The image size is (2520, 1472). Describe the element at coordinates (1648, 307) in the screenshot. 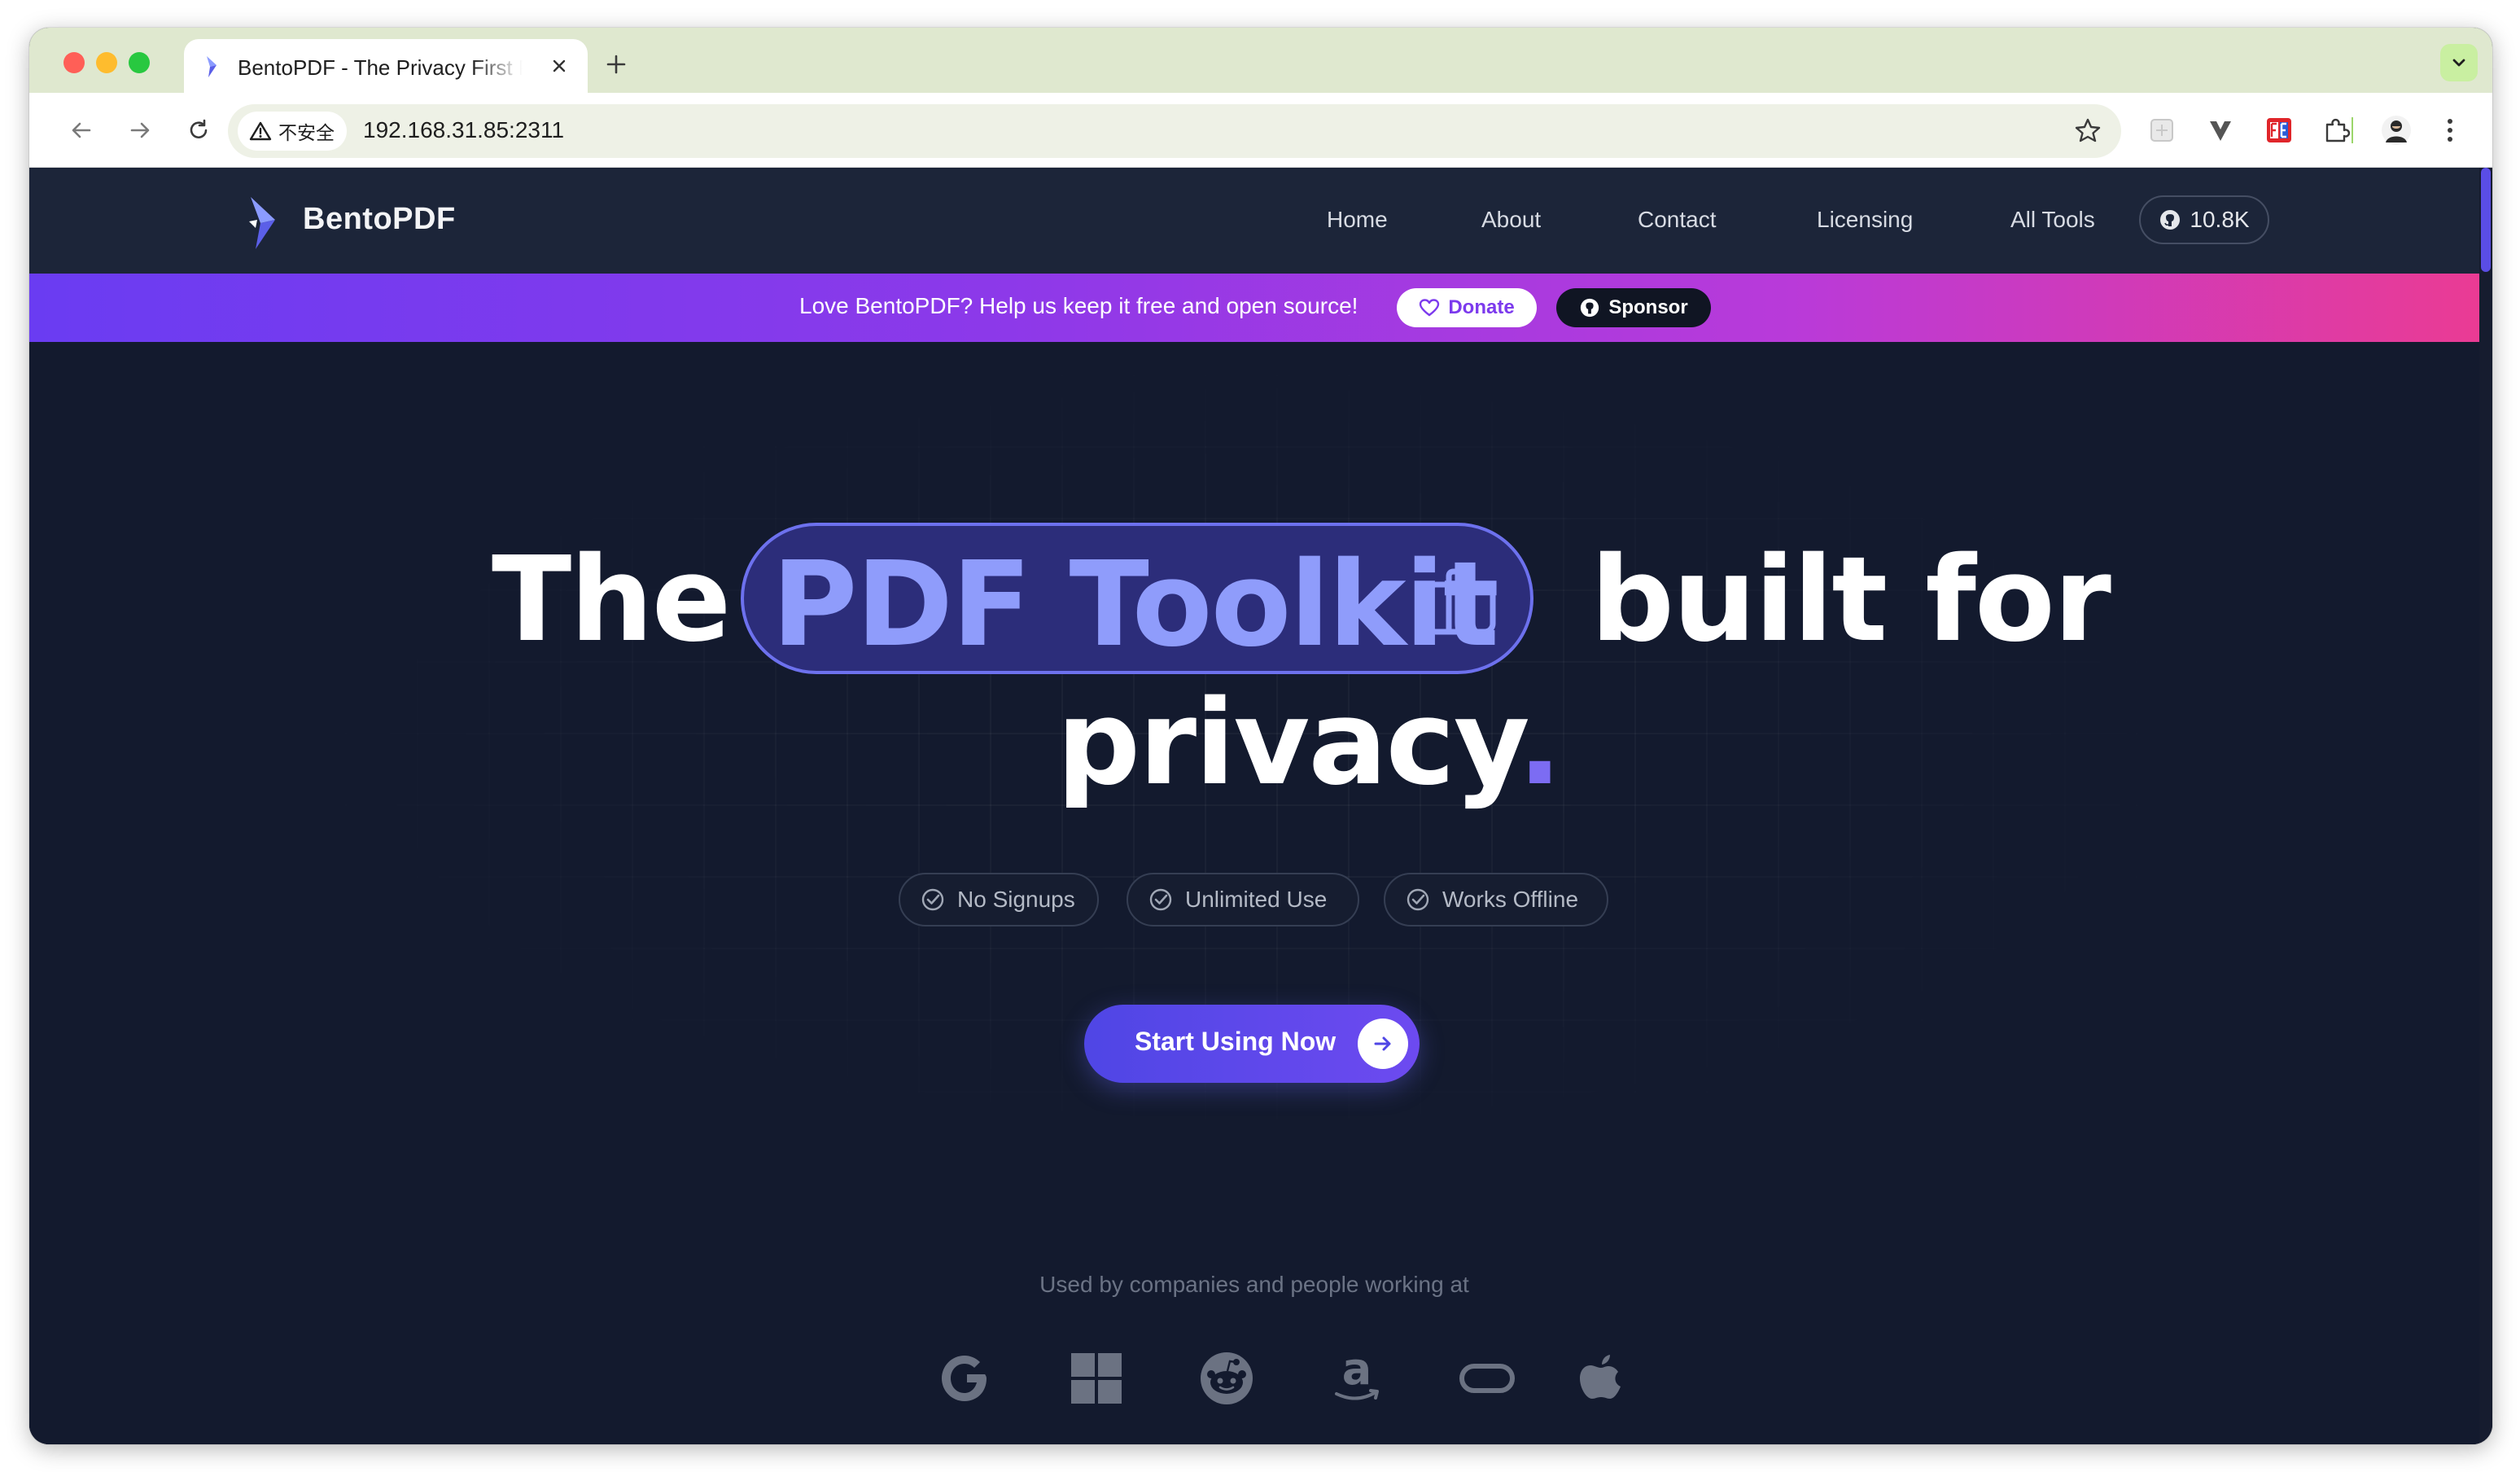

I see `sponsor-label: Sponsor` at that location.